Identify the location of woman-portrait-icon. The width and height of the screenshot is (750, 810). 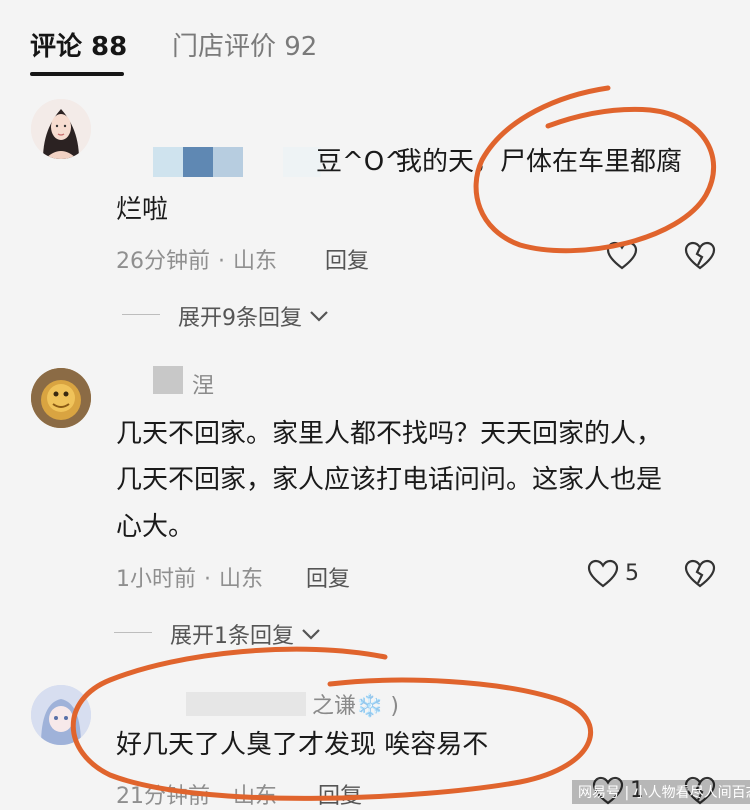
(61, 129).